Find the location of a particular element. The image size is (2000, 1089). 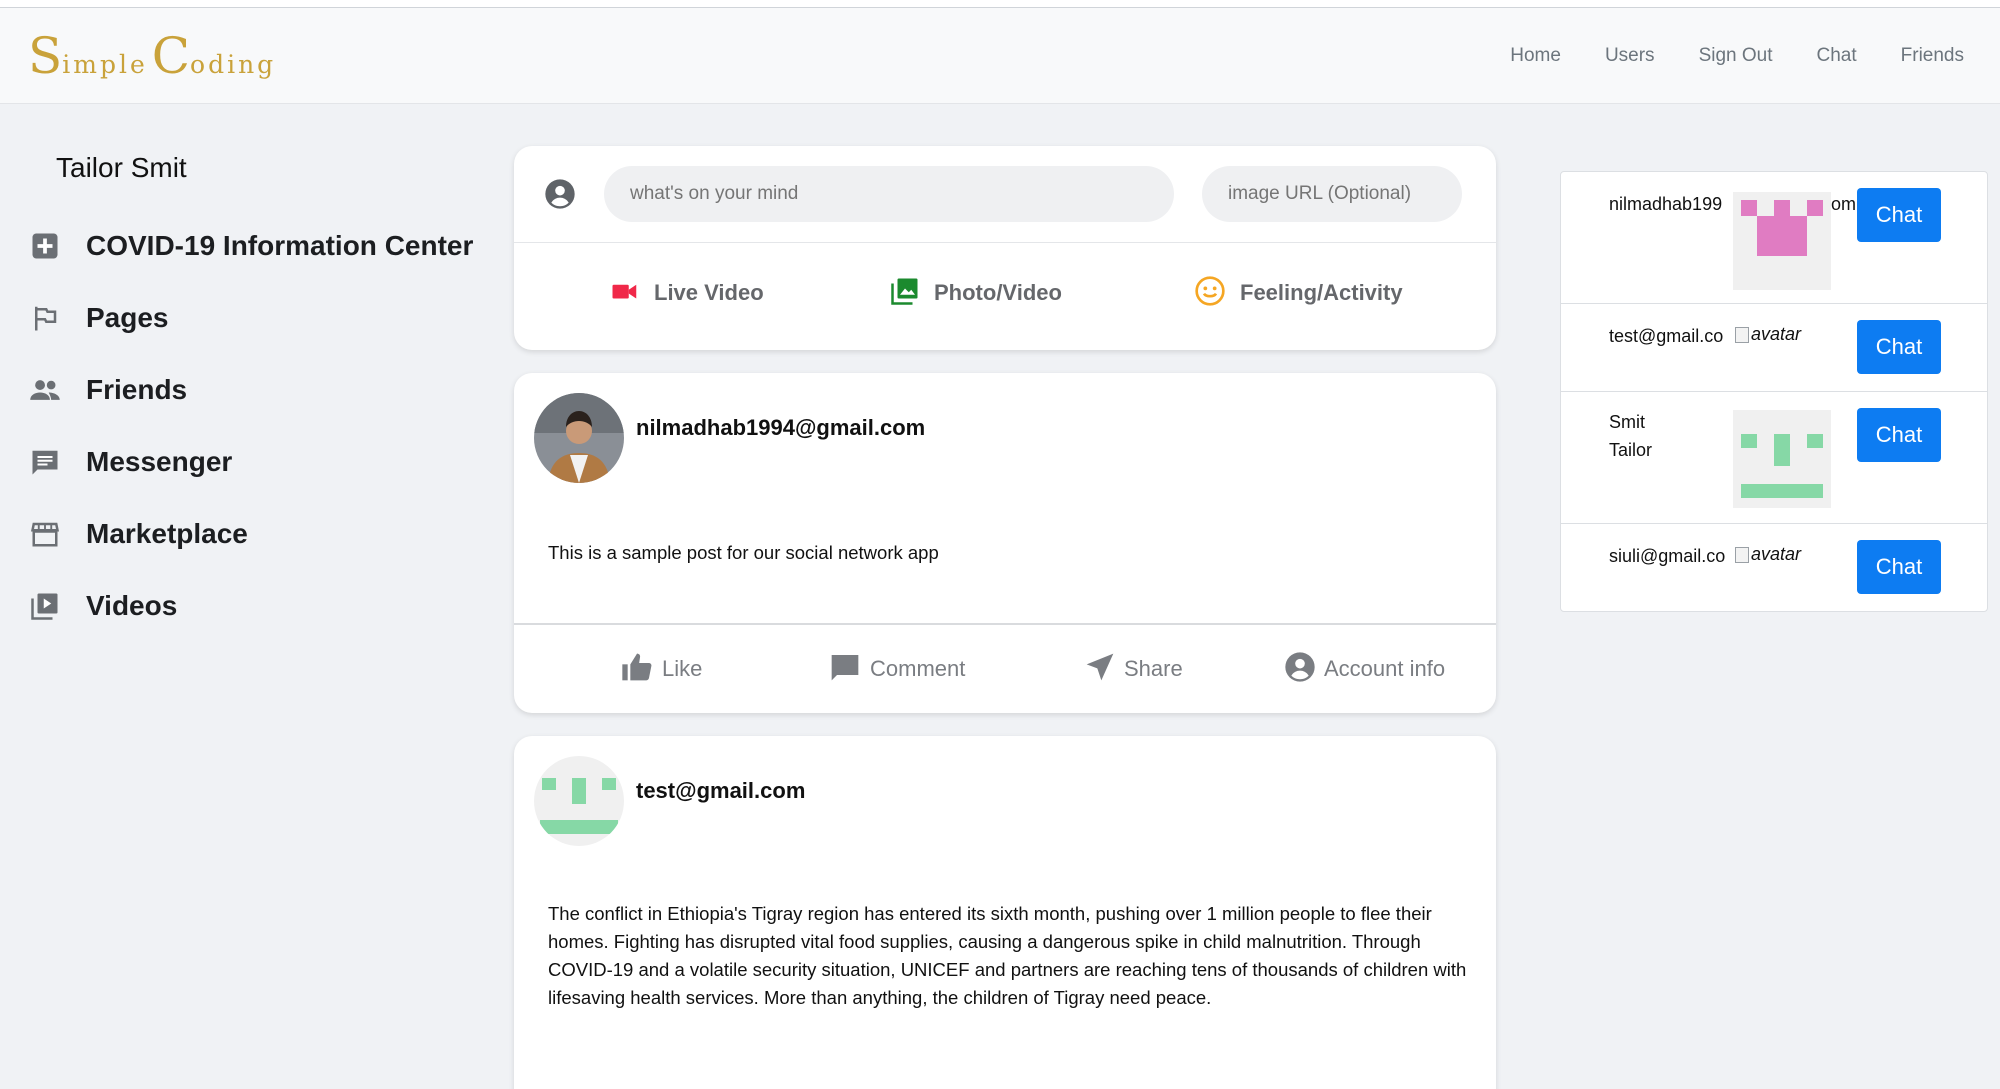

post-composer: Live Video Photo/Video Feeling/Activity is located at coordinates (1005, 248).